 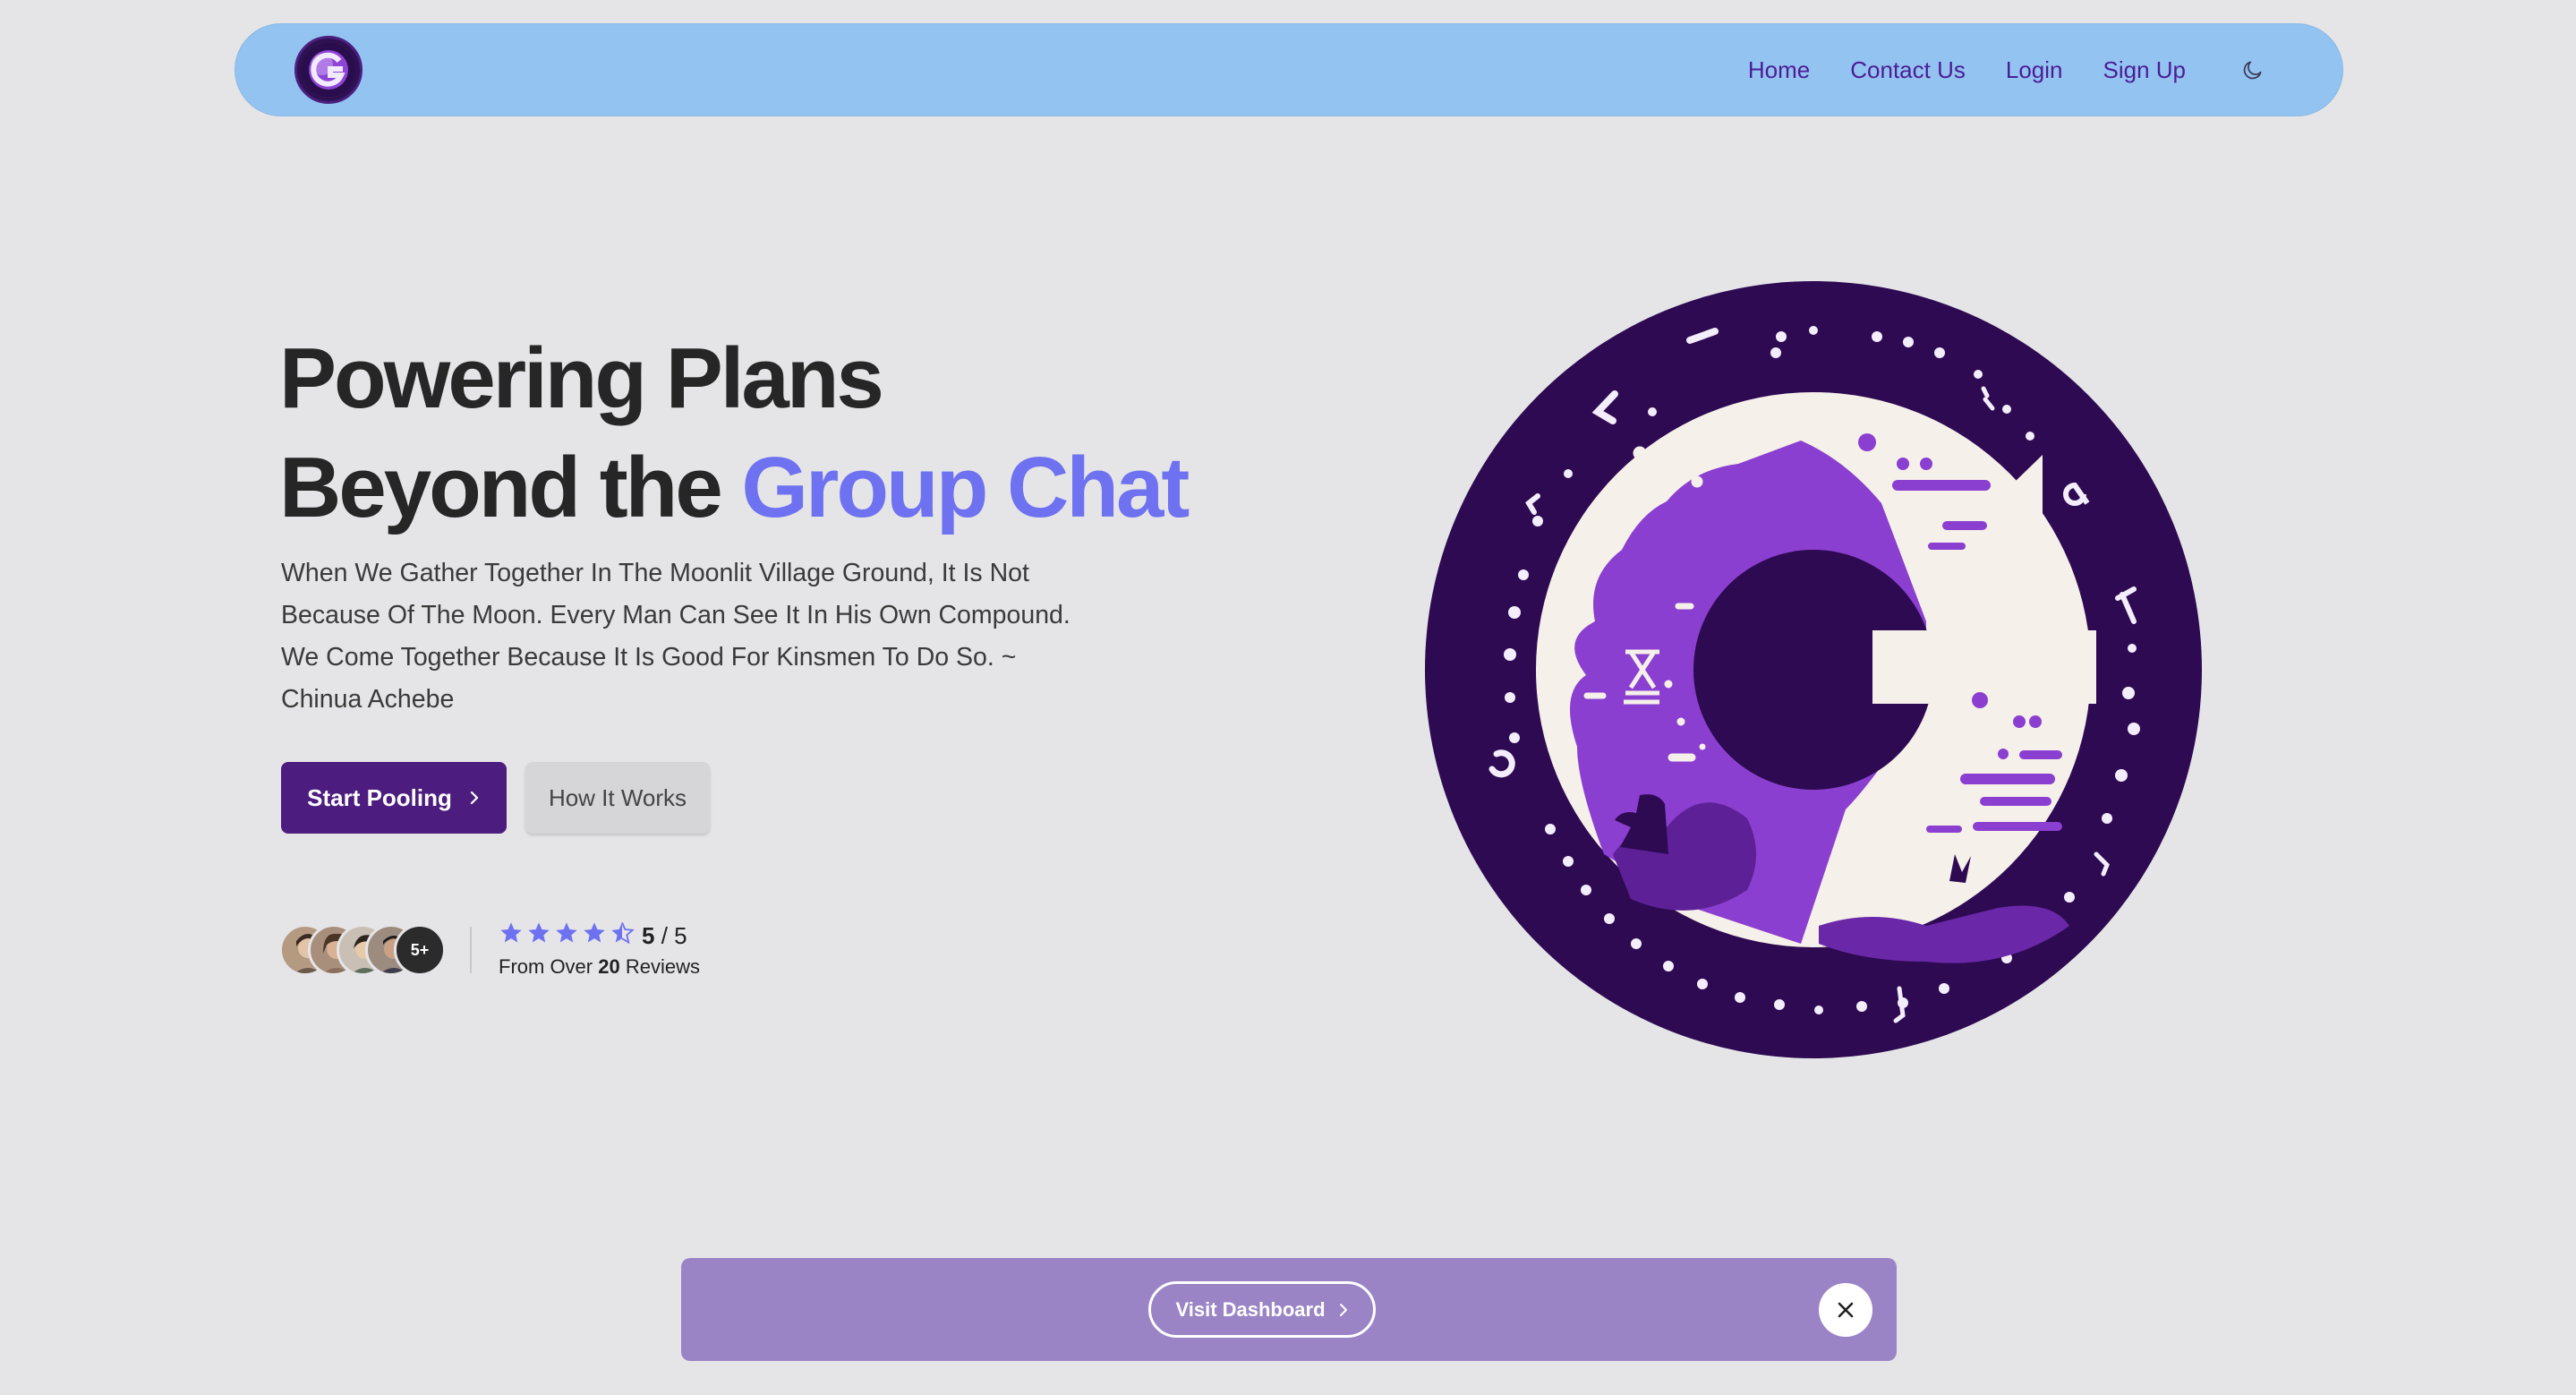 I want to click on nav-login-link: Login, so click(x=2034, y=70).